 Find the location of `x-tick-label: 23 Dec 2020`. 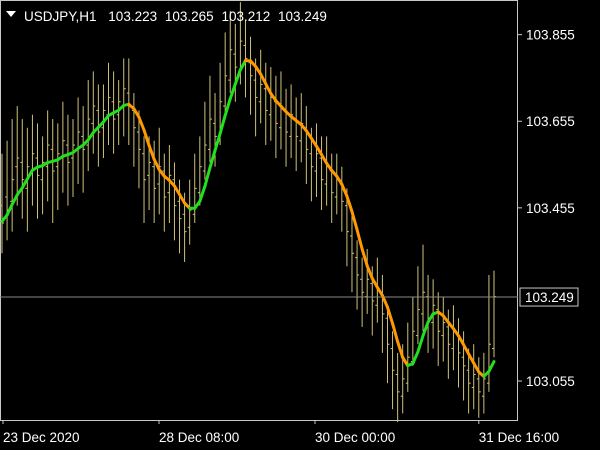

x-tick-label: 23 Dec 2020 is located at coordinates (41, 437).